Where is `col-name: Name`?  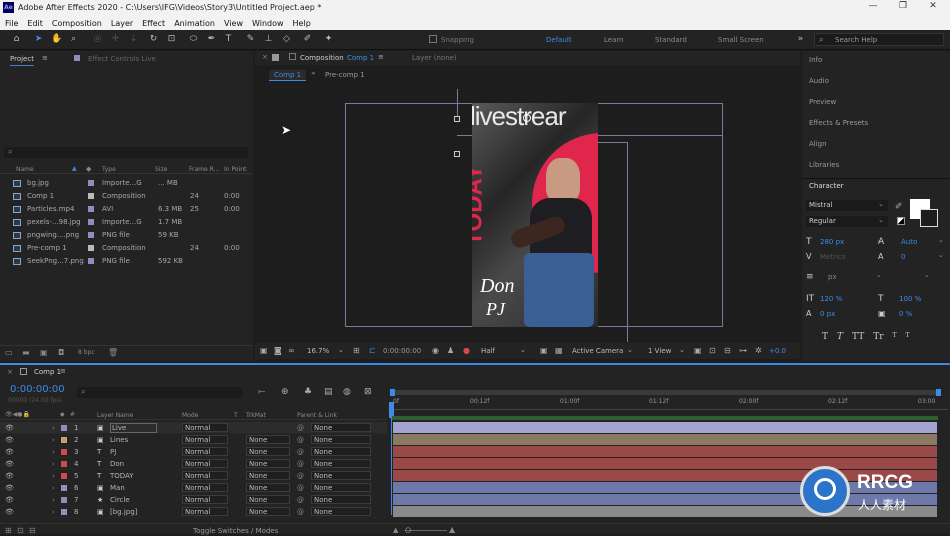
col-name: Name is located at coordinates (25, 169).